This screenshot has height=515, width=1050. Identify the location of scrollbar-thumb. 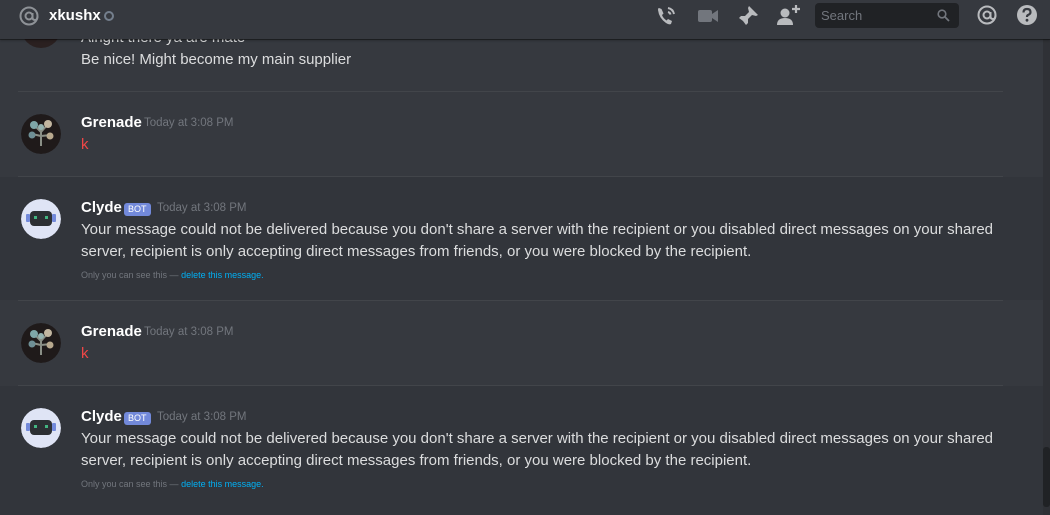
(1046, 477).